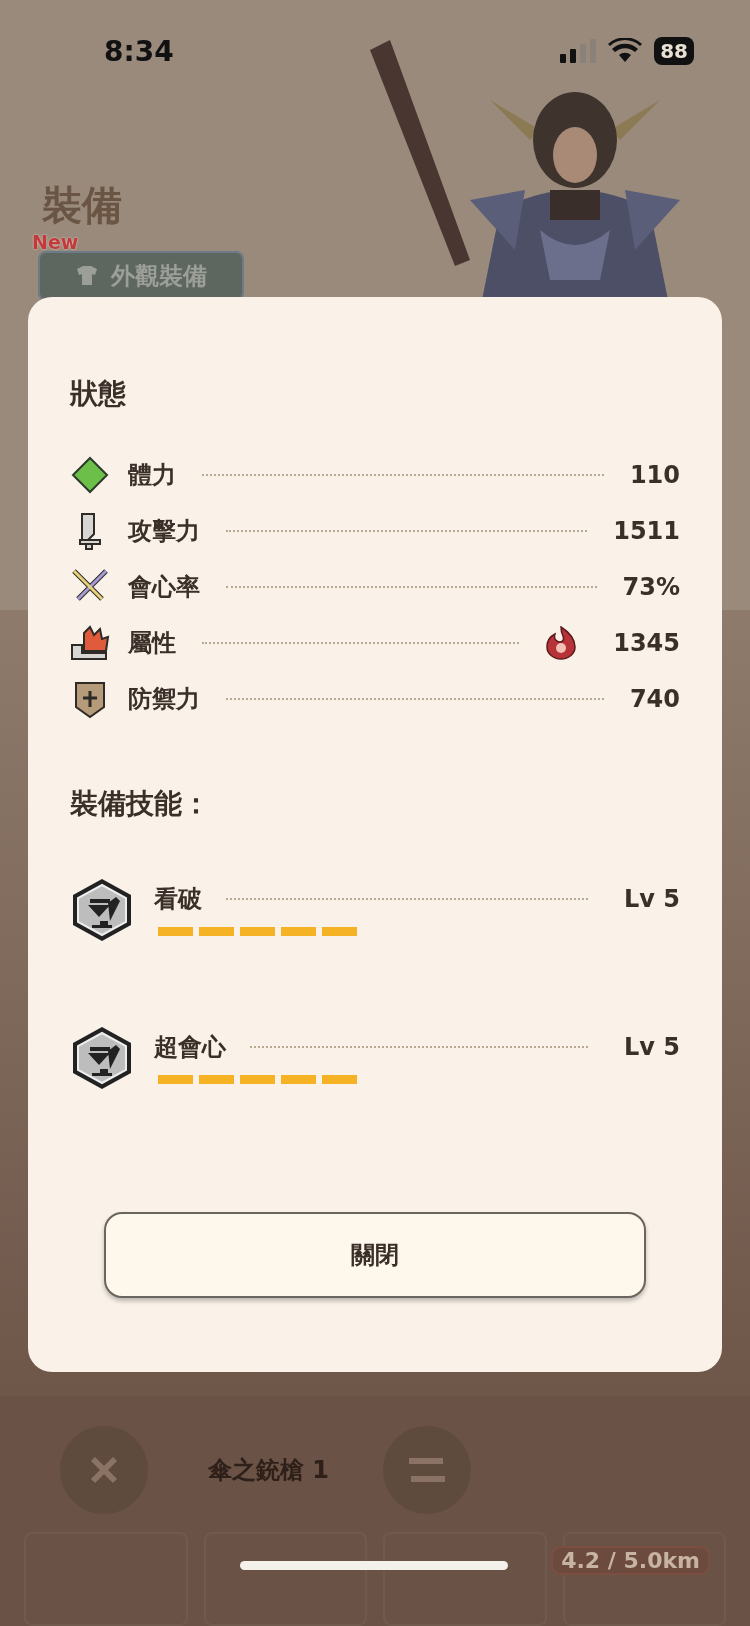 This screenshot has width=750, height=1626. I want to click on stat-label: 攻擊力, so click(164, 531).